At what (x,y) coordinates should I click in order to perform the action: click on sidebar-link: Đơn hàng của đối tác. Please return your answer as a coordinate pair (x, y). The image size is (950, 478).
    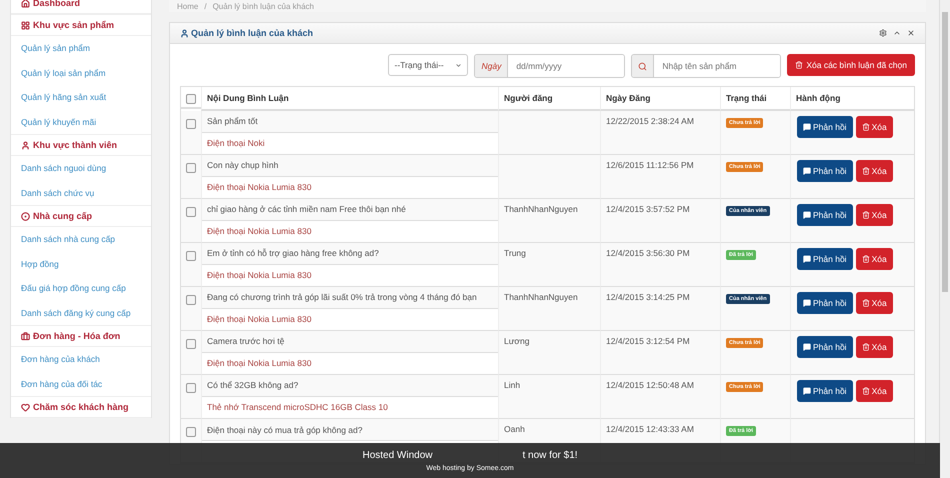
    Looking at the image, I should click on (81, 384).